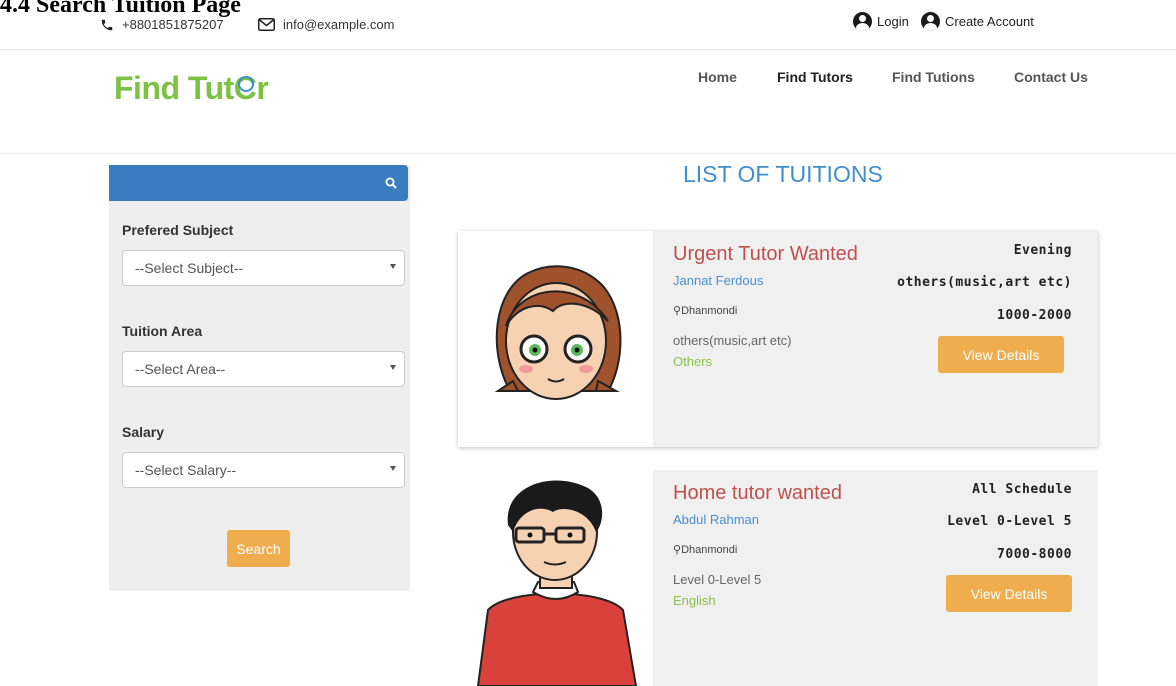 This screenshot has width=1176, height=686. I want to click on logo-magnifier-mark: C, so click(245, 88).